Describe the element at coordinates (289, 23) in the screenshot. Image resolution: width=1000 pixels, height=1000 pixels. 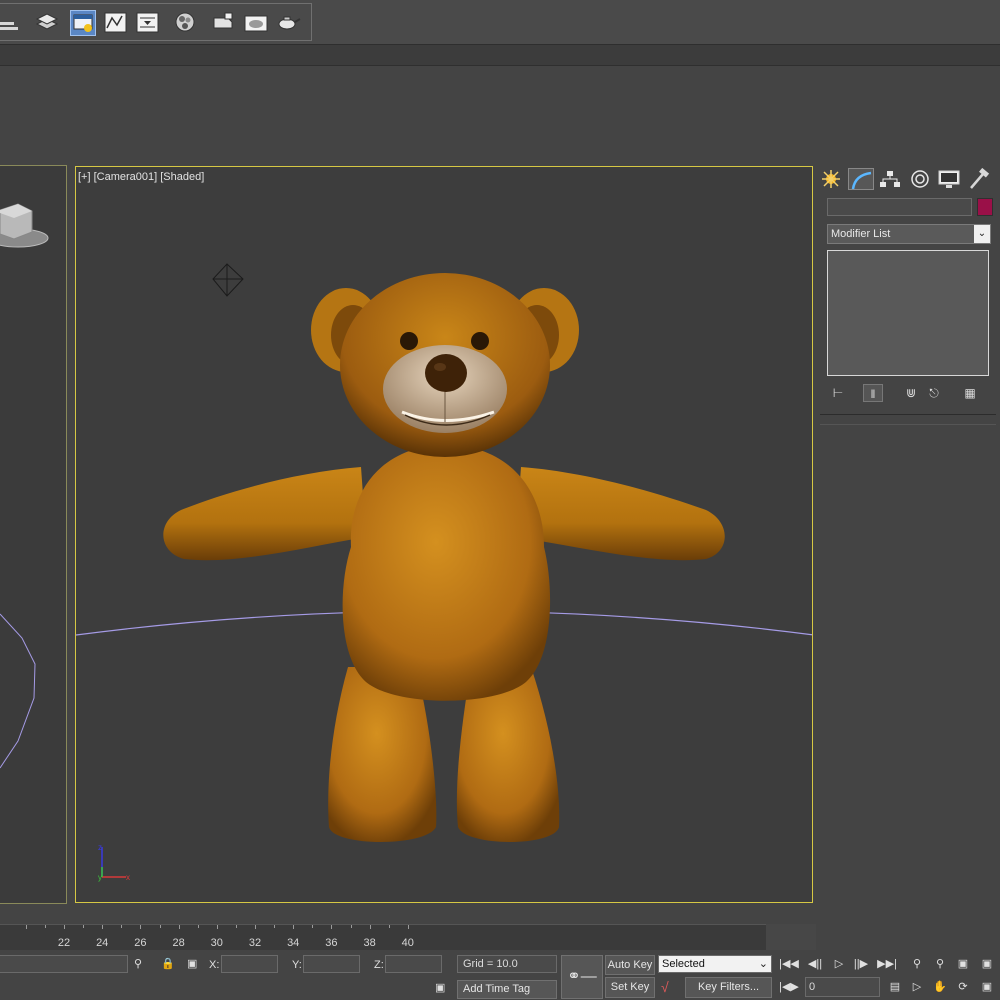
I see `render-production-icon` at that location.